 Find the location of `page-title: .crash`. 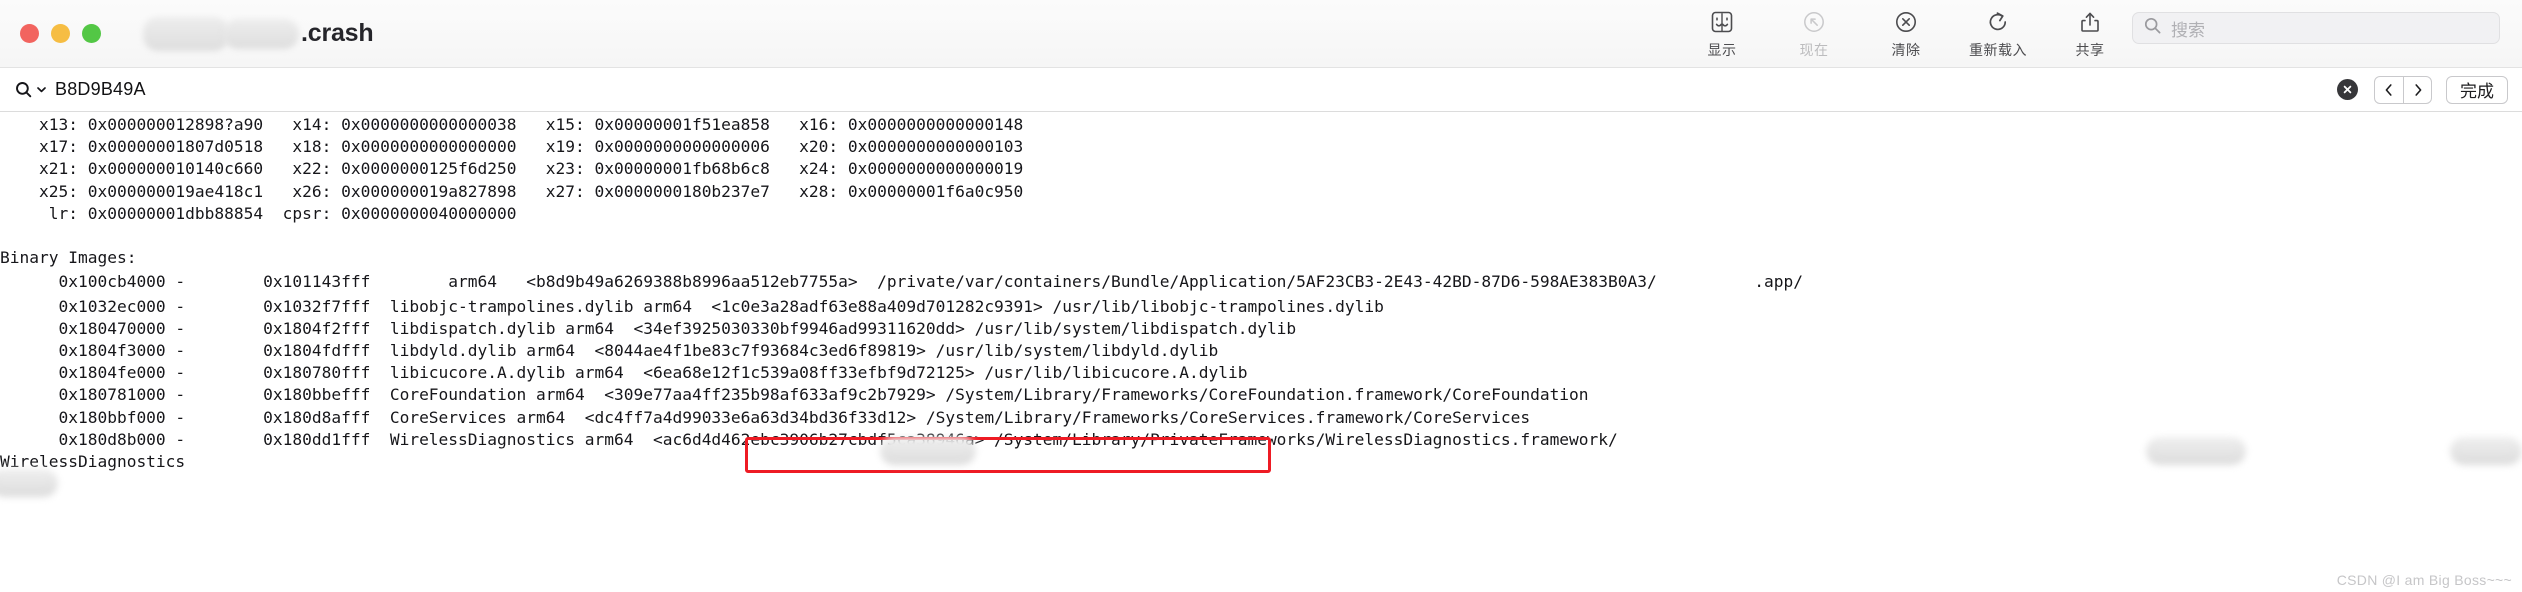

page-title: .crash is located at coordinates (337, 33).